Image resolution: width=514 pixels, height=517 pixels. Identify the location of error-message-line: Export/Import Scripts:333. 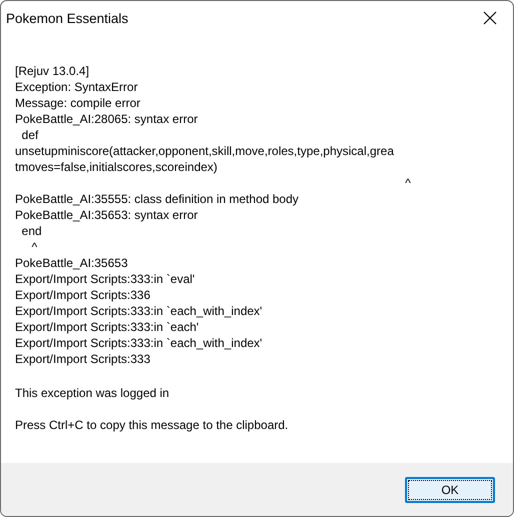
(83, 359).